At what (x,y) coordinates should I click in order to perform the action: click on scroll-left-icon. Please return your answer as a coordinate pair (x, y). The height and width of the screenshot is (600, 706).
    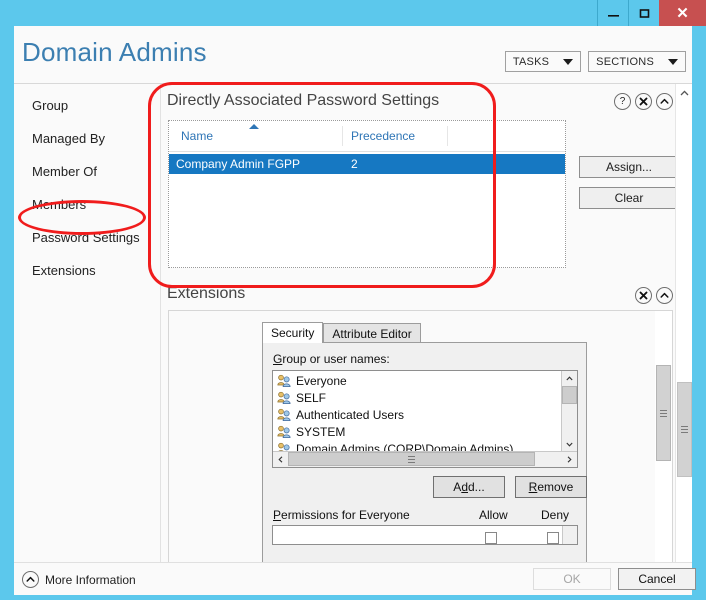
    Looking at the image, I should click on (280, 459).